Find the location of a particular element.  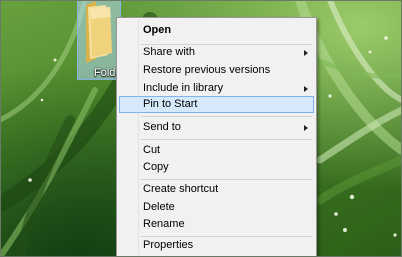

menu-item-label: Open is located at coordinates (157, 30).